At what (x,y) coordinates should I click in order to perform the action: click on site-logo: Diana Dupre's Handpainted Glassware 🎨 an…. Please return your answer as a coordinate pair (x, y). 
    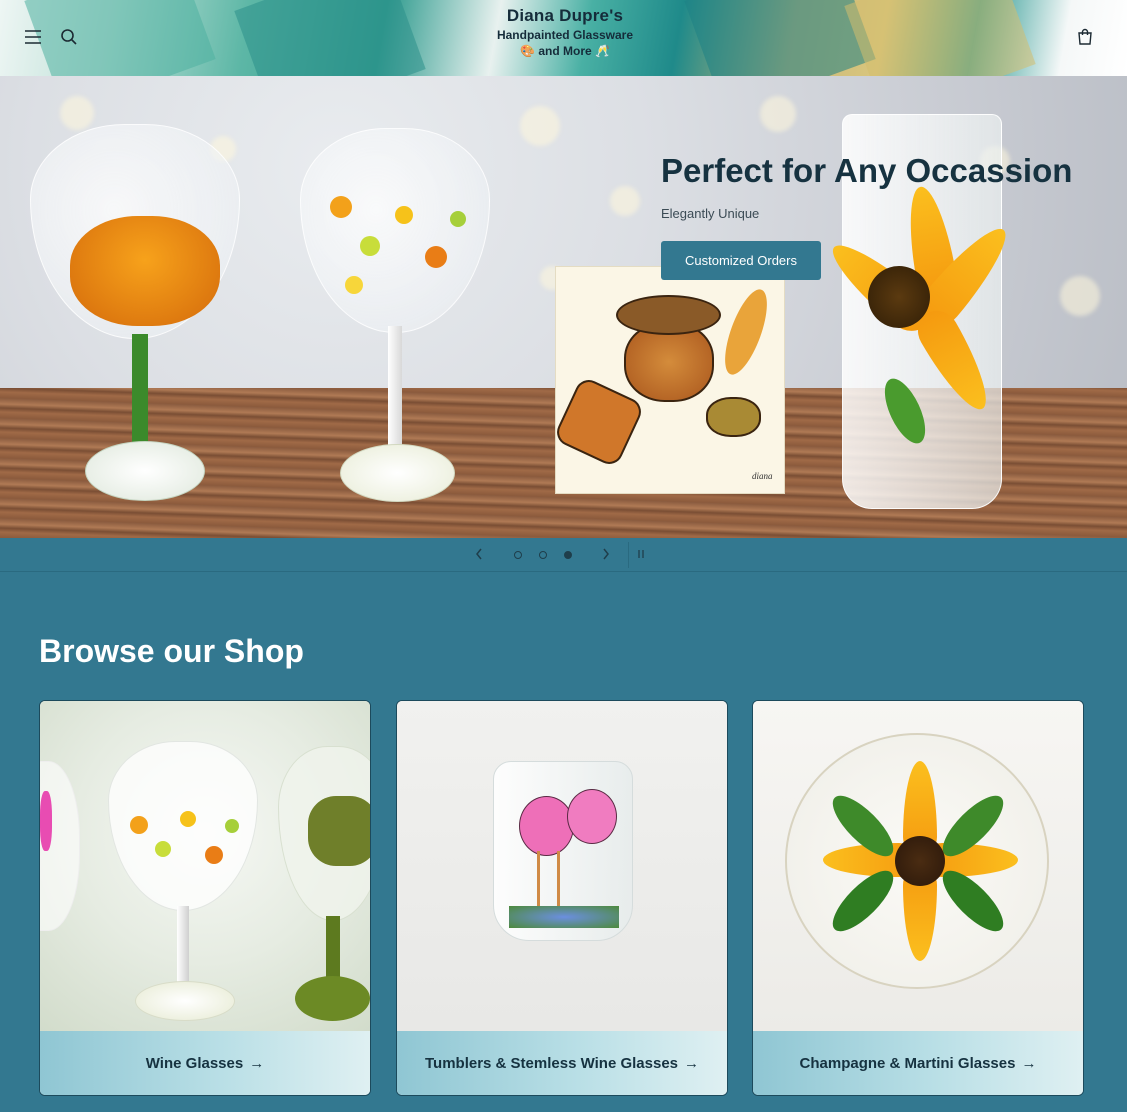
    Looking at the image, I should click on (565, 32).